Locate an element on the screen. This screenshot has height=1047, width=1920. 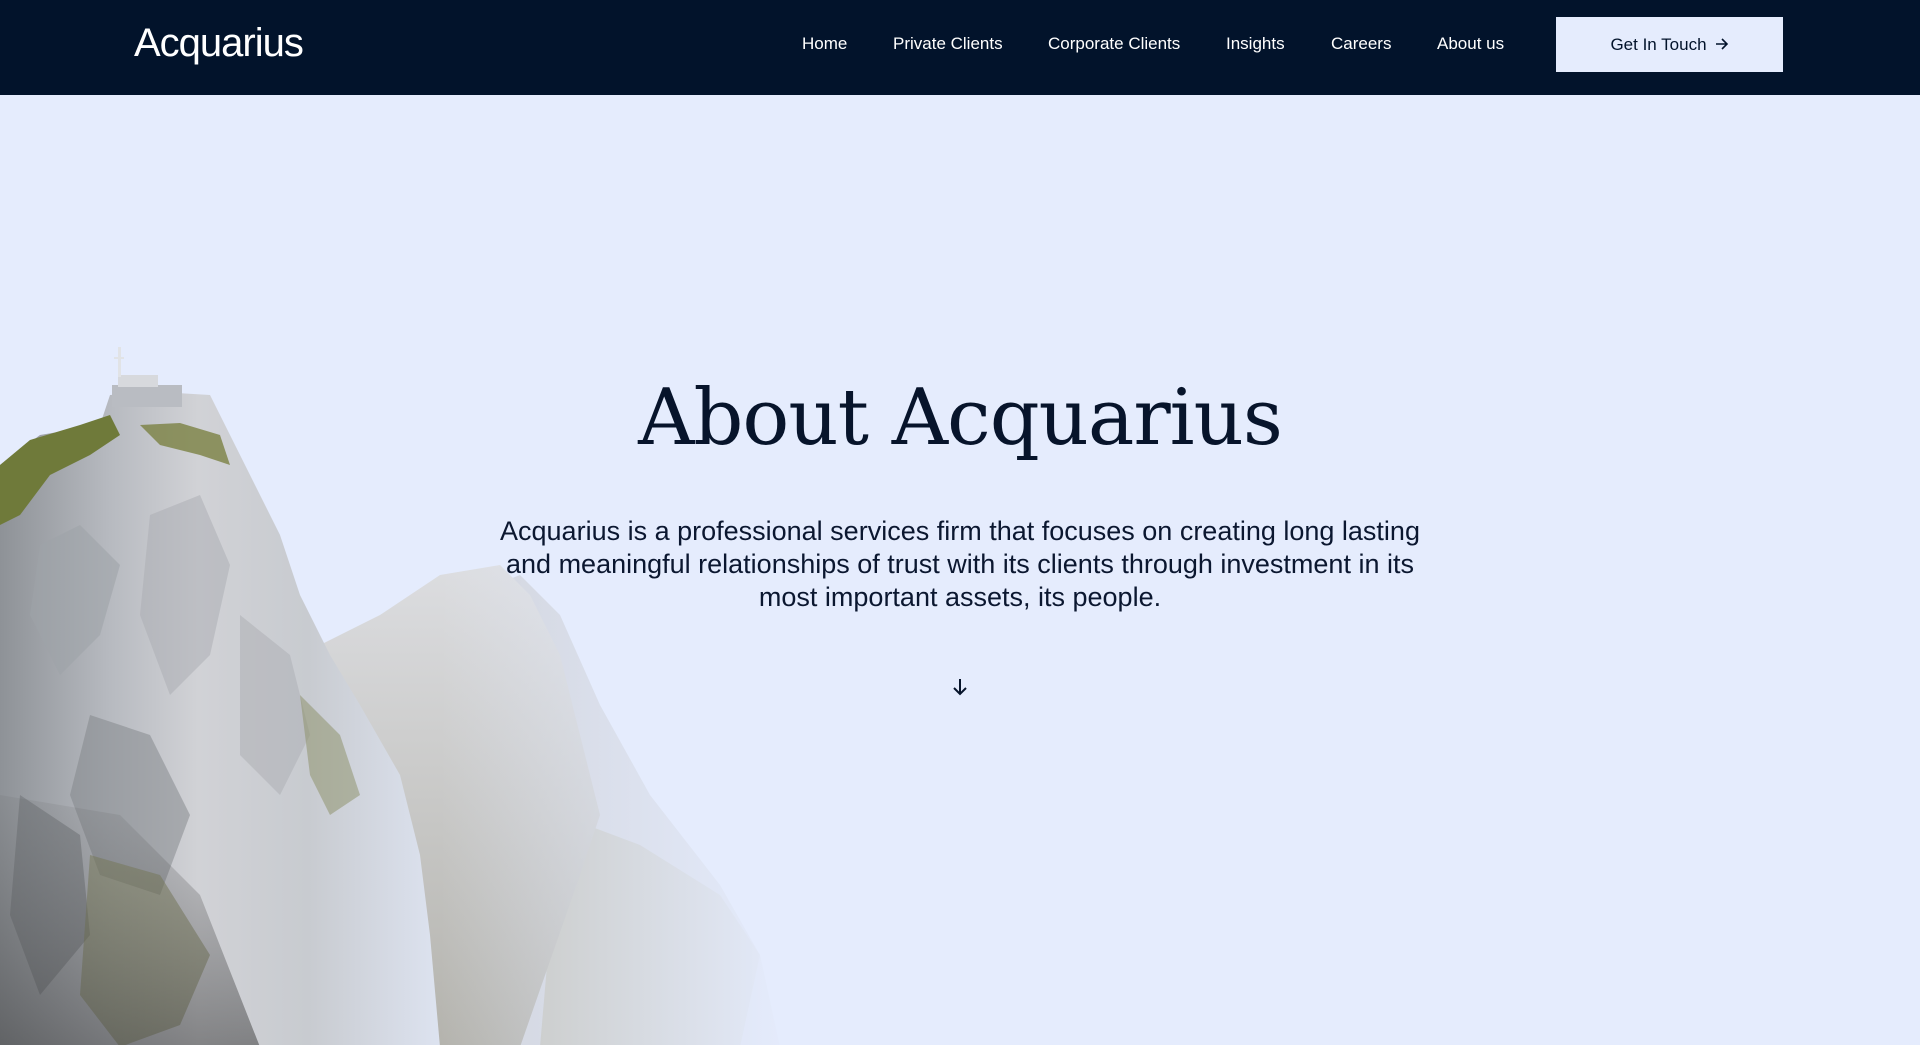
arrow-right-icon is located at coordinates (1722, 45).